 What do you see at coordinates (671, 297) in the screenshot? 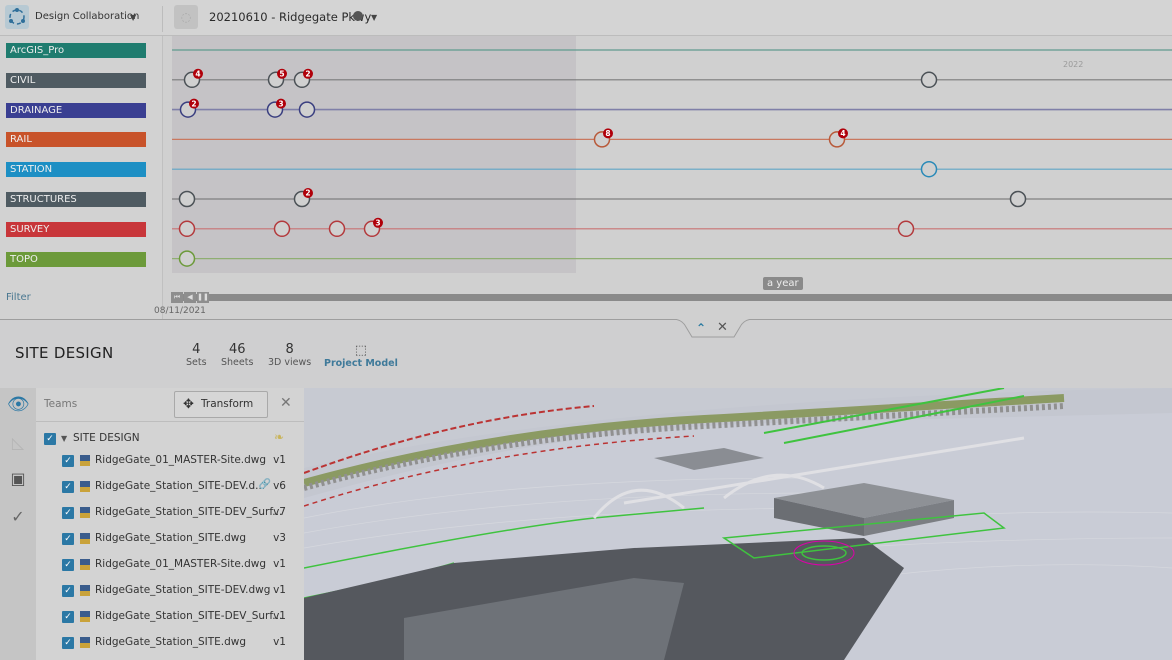
I see `timeline-scrubber` at bounding box center [671, 297].